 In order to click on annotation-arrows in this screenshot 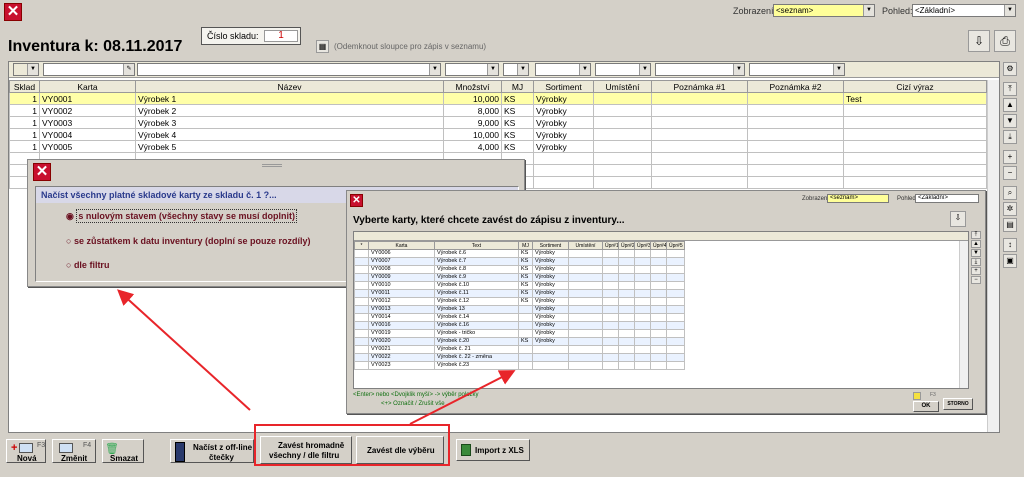, I will do `click(316, 357)`.